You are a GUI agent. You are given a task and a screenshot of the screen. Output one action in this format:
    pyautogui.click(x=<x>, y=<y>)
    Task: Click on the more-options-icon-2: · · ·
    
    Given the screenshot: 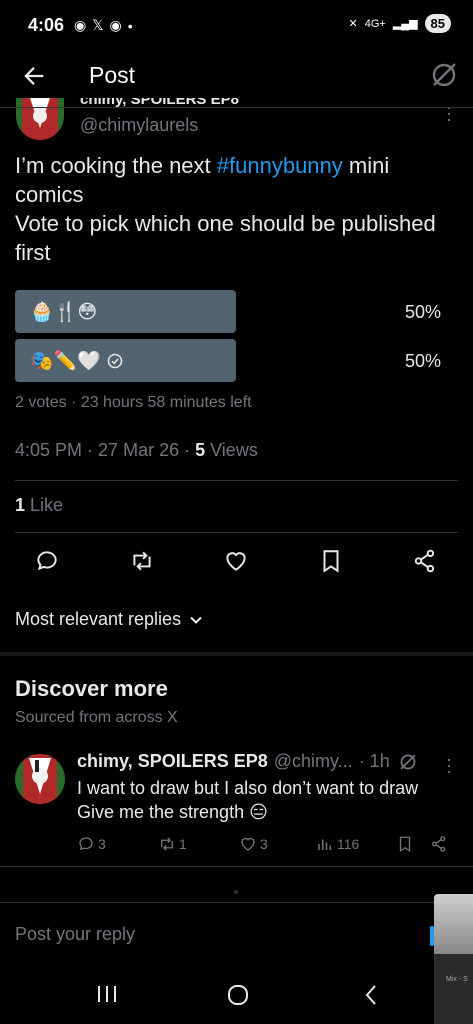 What is the action you would take?
    pyautogui.click(x=449, y=765)
    